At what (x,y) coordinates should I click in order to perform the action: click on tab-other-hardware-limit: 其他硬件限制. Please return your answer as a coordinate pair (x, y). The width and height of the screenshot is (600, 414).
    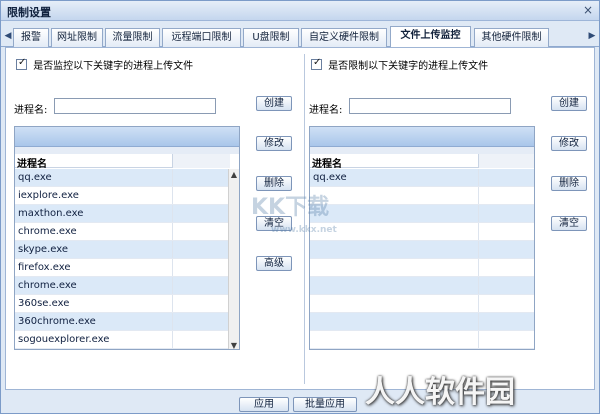
    Looking at the image, I should click on (511, 37).